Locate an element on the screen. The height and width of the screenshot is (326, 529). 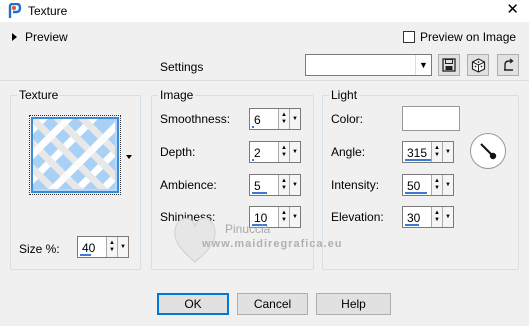
size-level-bar is located at coordinates (85, 255).